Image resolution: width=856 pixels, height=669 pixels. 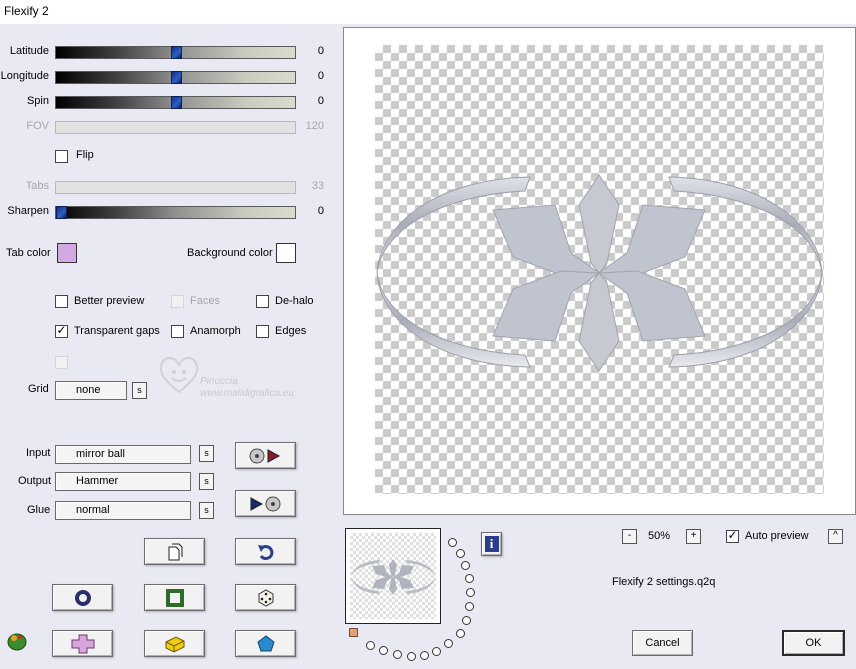 What do you see at coordinates (175, 187) in the screenshot?
I see `tabs-slider` at bounding box center [175, 187].